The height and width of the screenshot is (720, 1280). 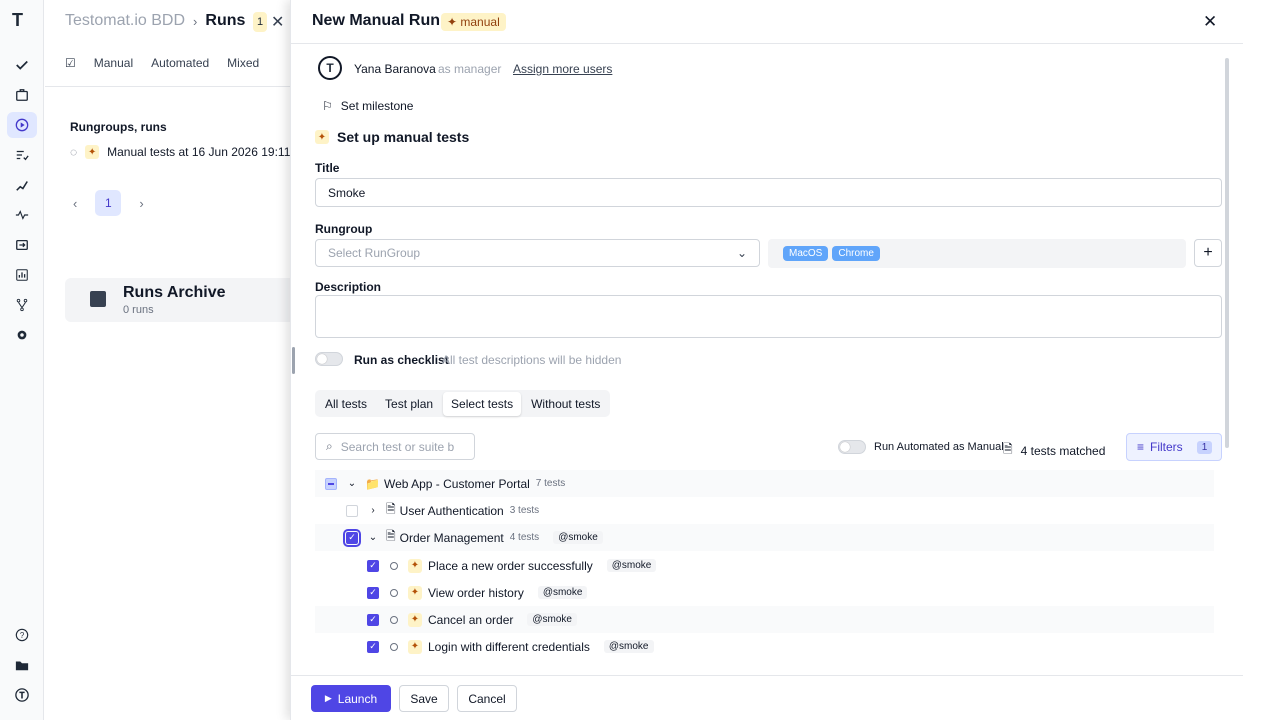 I want to click on env-tag: MacOS, so click(x=806, y=253).